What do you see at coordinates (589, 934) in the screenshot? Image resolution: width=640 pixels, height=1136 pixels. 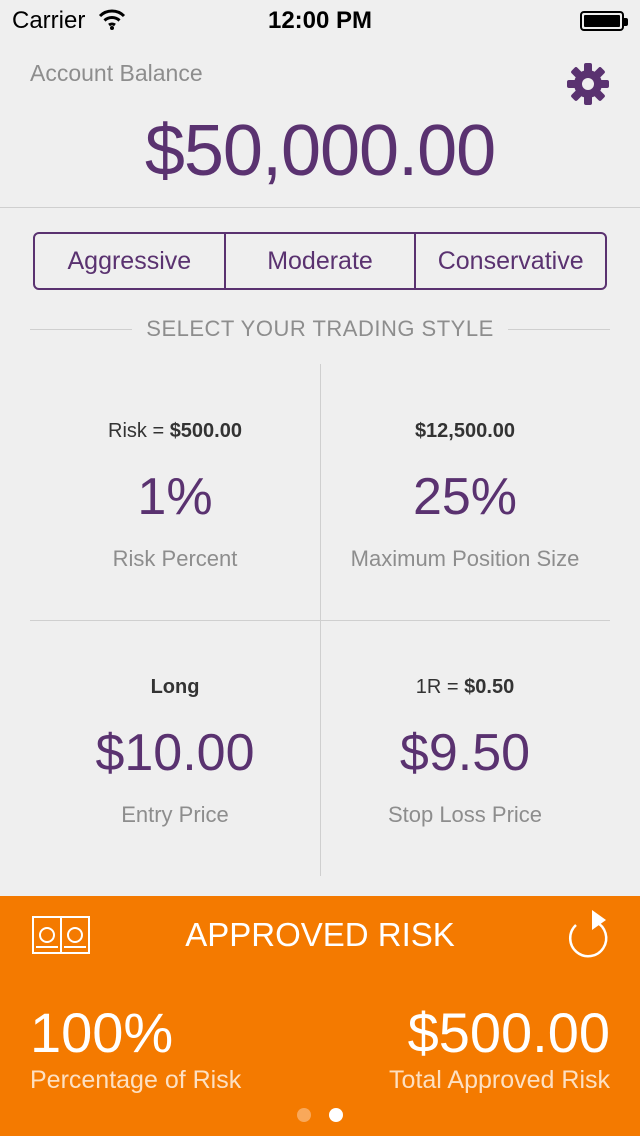 I see `refresh-icon` at bounding box center [589, 934].